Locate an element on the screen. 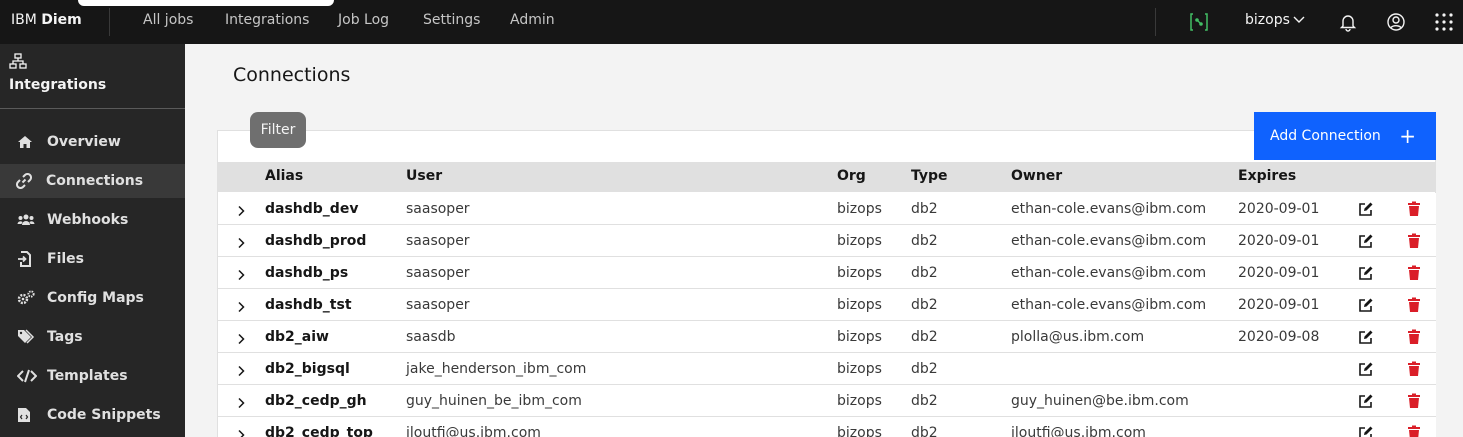 This screenshot has height=437, width=1463. sidebar-item-label: Code Snippets is located at coordinates (104, 415).